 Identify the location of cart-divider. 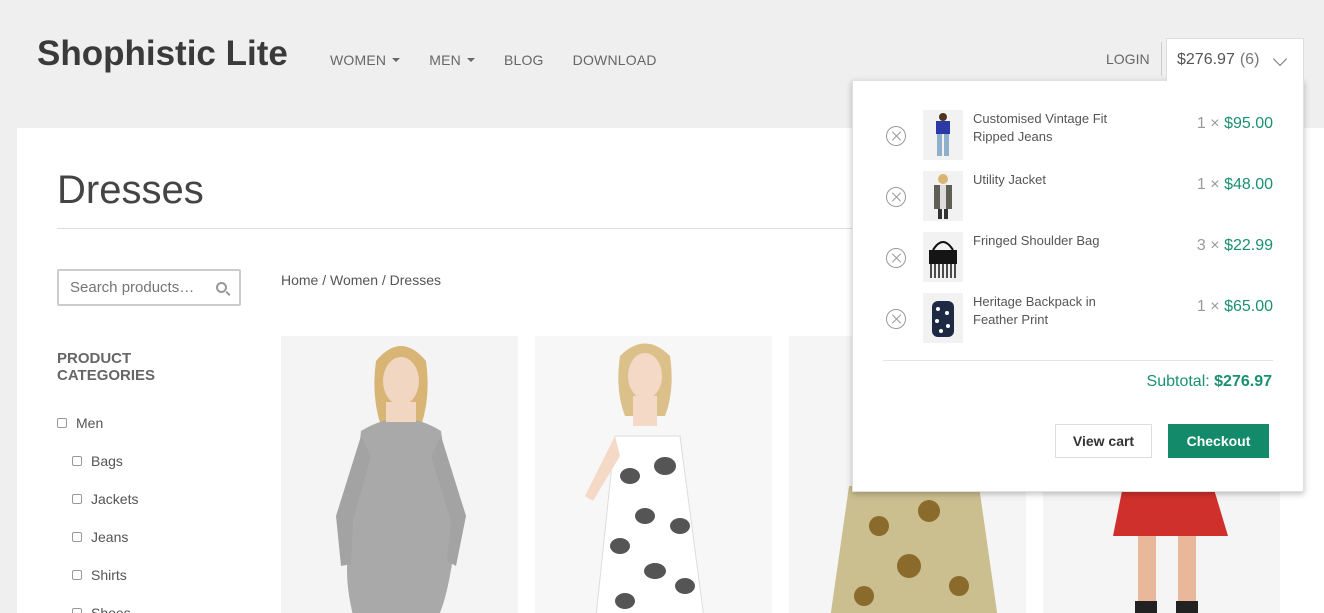
(1078, 360).